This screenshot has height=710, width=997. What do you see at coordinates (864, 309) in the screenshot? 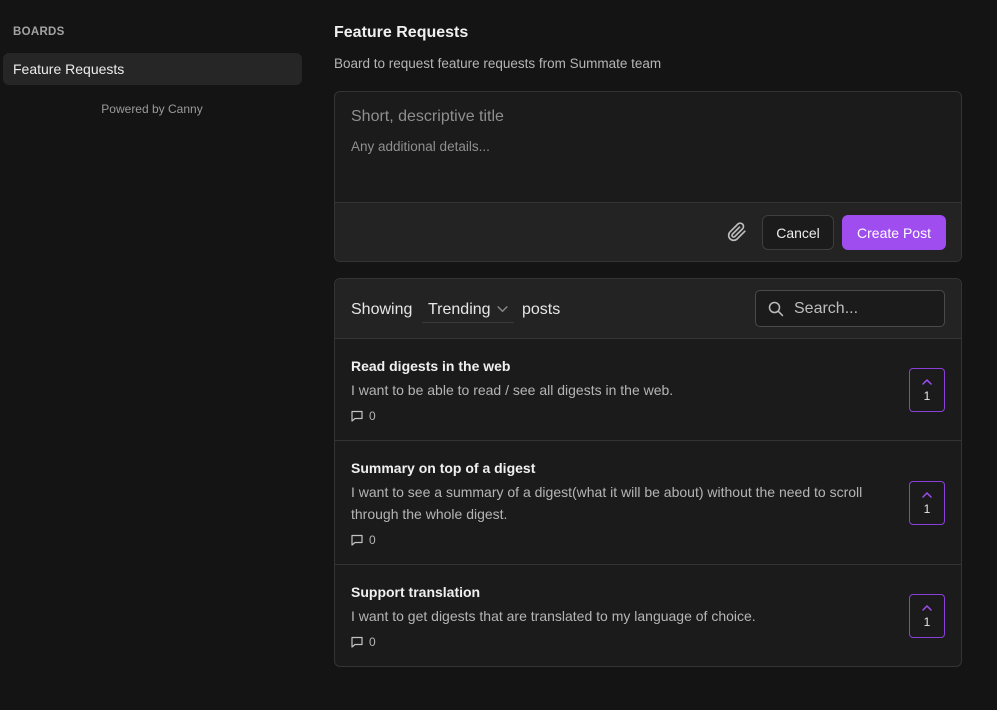
I see `search-input` at bounding box center [864, 309].